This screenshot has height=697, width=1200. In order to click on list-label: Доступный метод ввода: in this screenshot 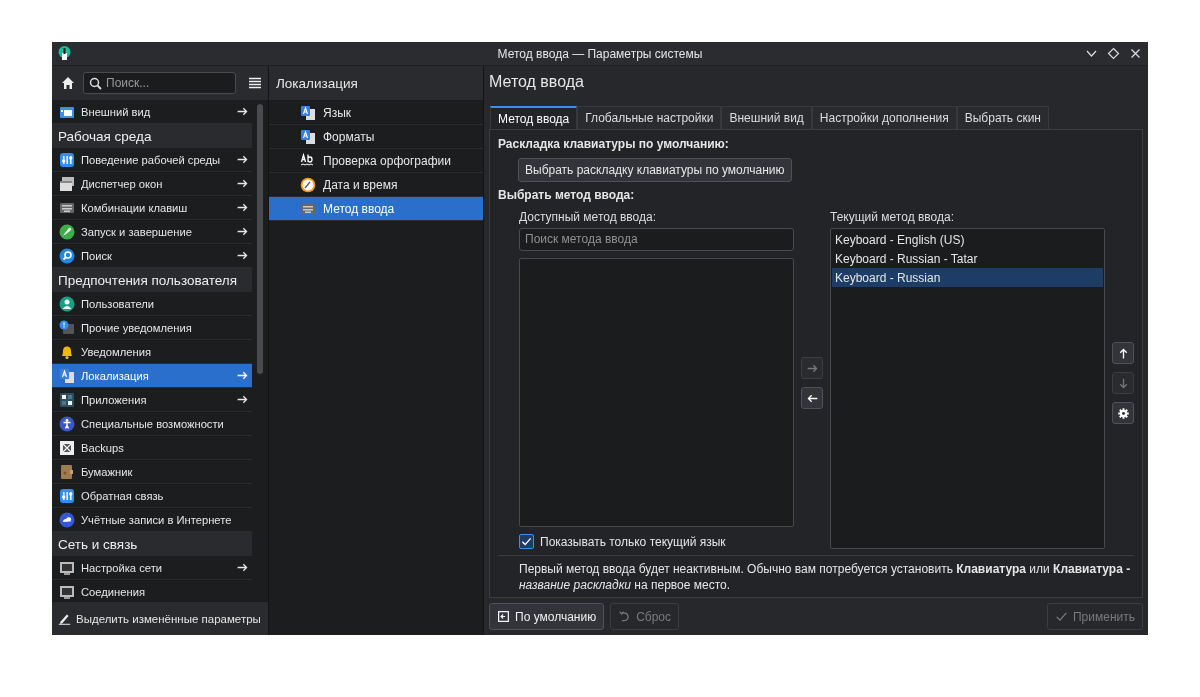, I will do `click(588, 216)`.